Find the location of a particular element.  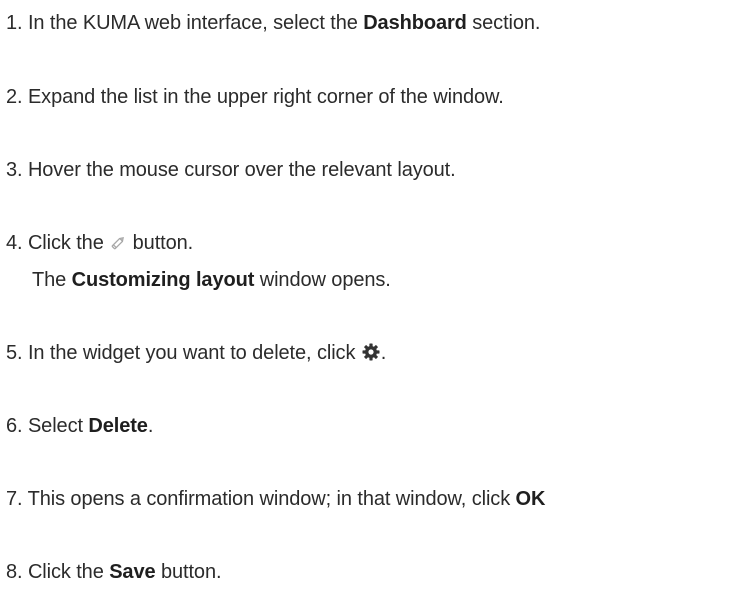

step-bold-term: Save is located at coordinates (132, 572).